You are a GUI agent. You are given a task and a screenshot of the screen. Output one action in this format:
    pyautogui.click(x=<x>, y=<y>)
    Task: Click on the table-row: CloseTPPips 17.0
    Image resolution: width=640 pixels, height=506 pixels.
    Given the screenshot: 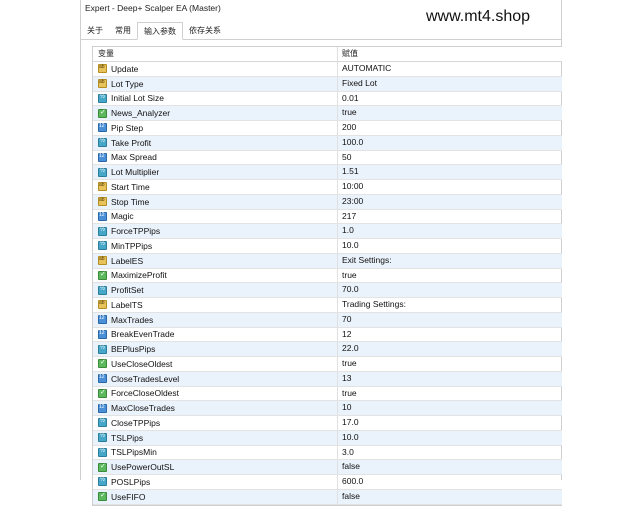 What is the action you would take?
    pyautogui.click(x=327, y=423)
    